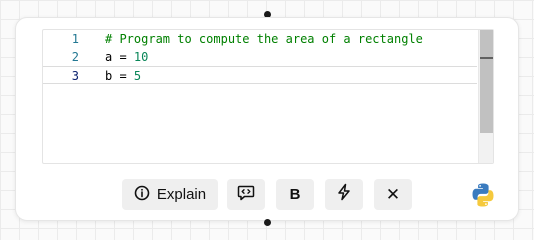 This screenshot has height=240, width=534. Describe the element at coordinates (141, 57) in the screenshot. I see `number-literal: 10` at that location.